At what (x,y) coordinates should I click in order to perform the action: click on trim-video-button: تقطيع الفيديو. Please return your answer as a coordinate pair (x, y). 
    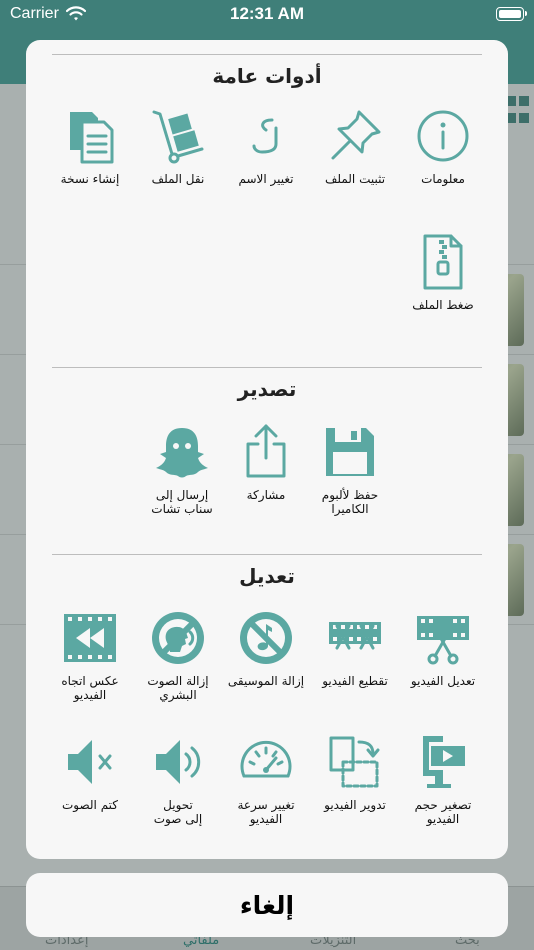
    Looking at the image, I should click on (355, 648).